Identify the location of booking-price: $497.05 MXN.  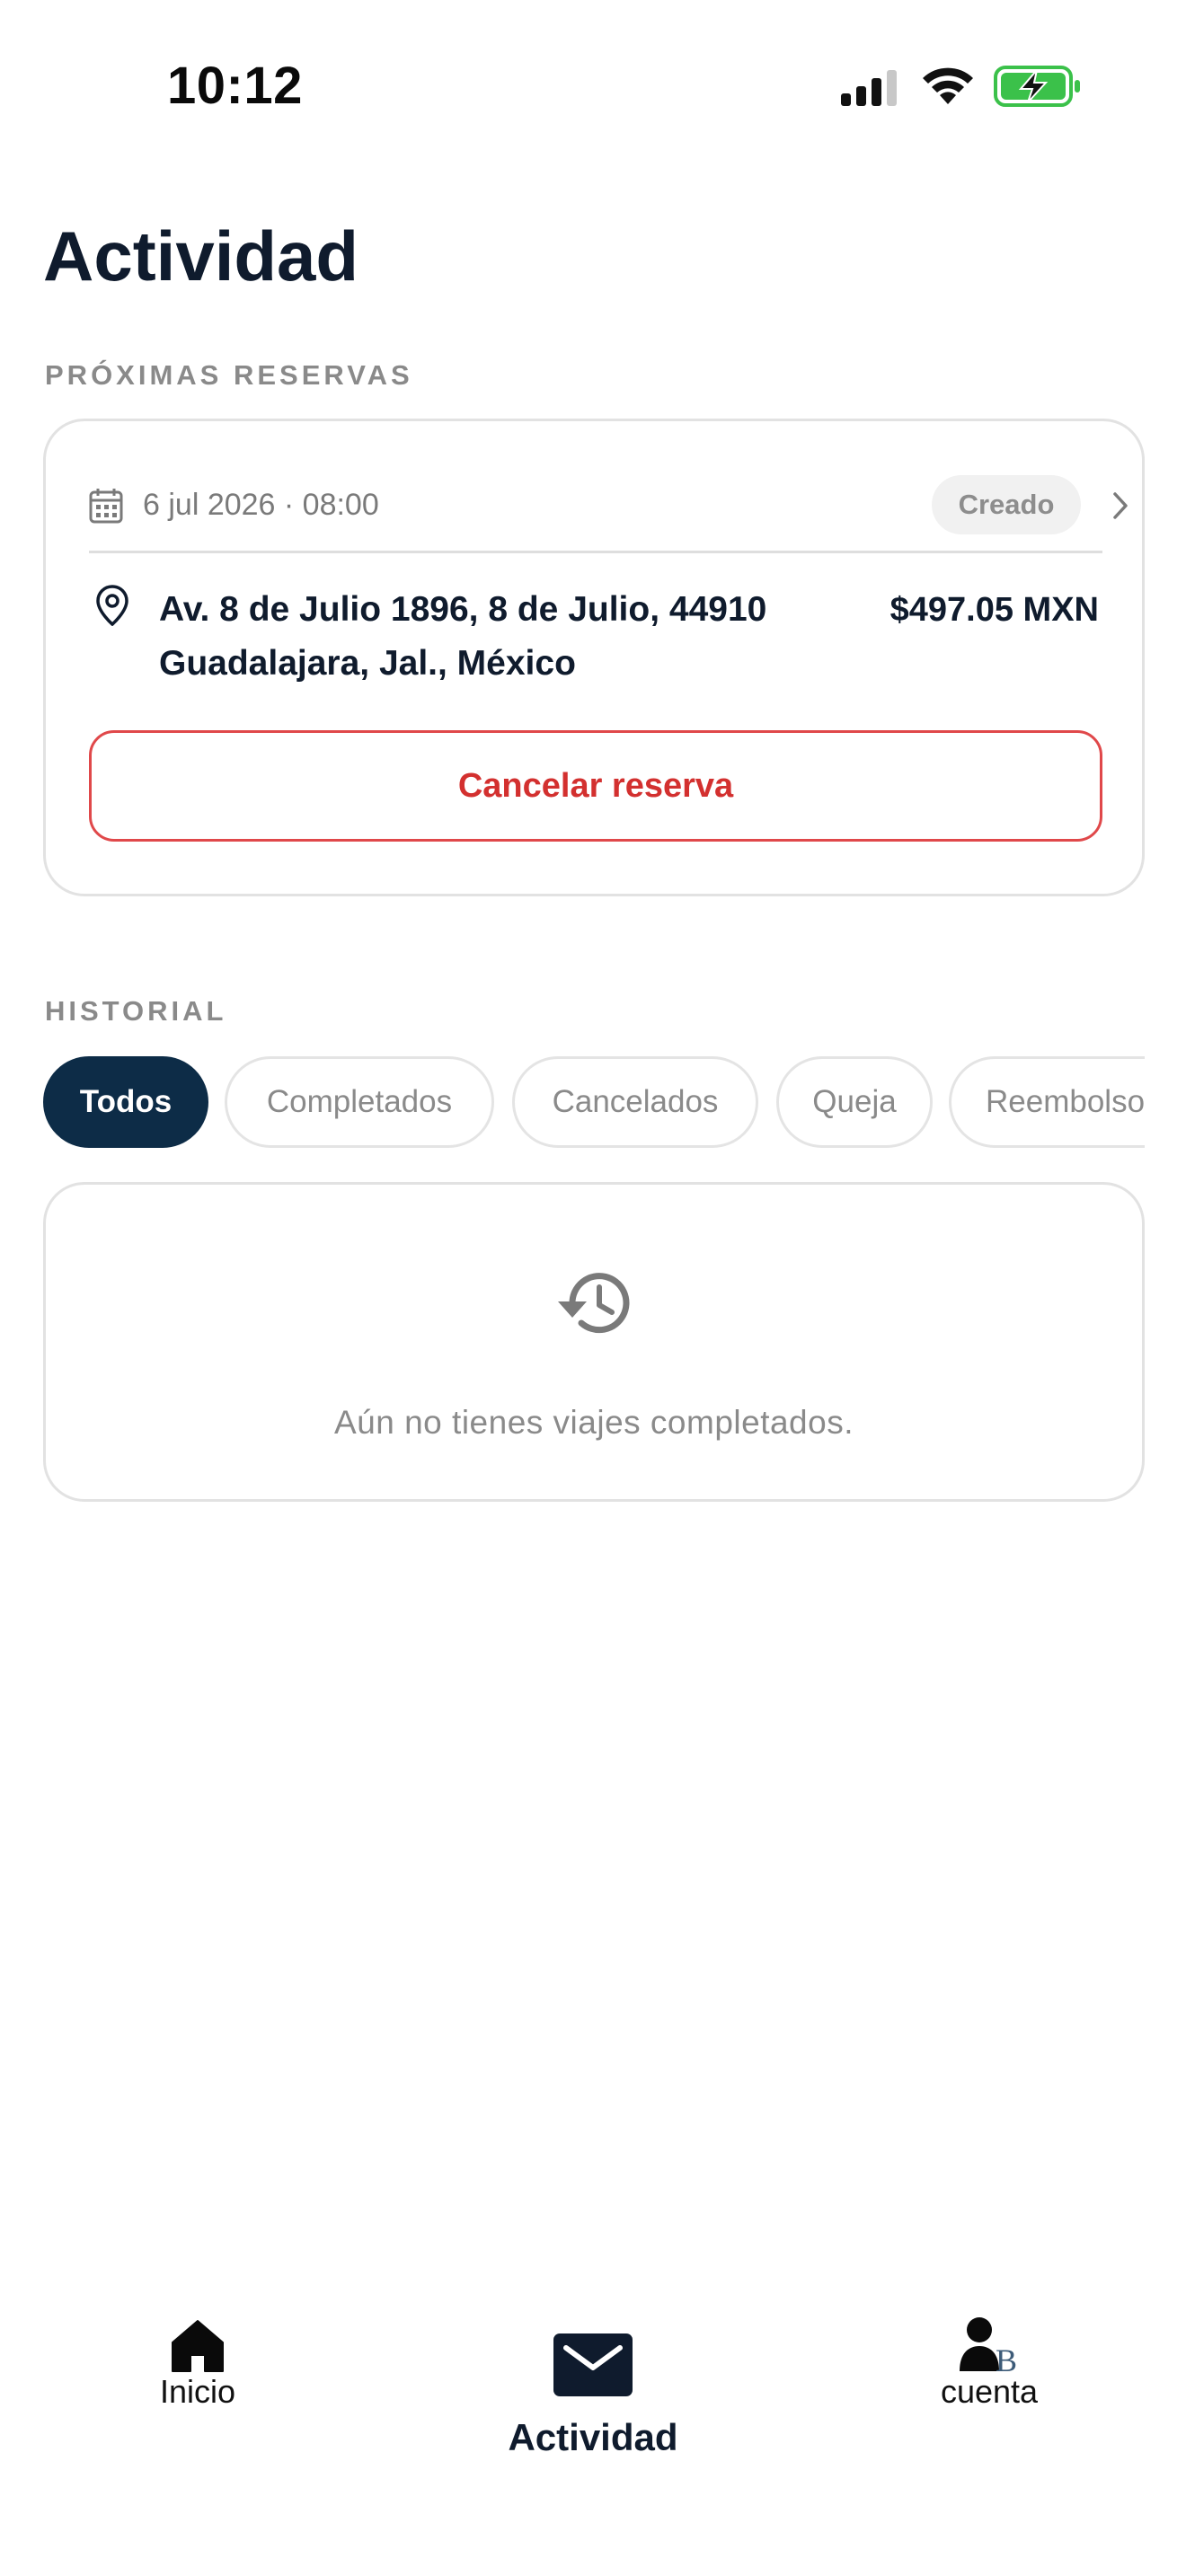
(994, 610).